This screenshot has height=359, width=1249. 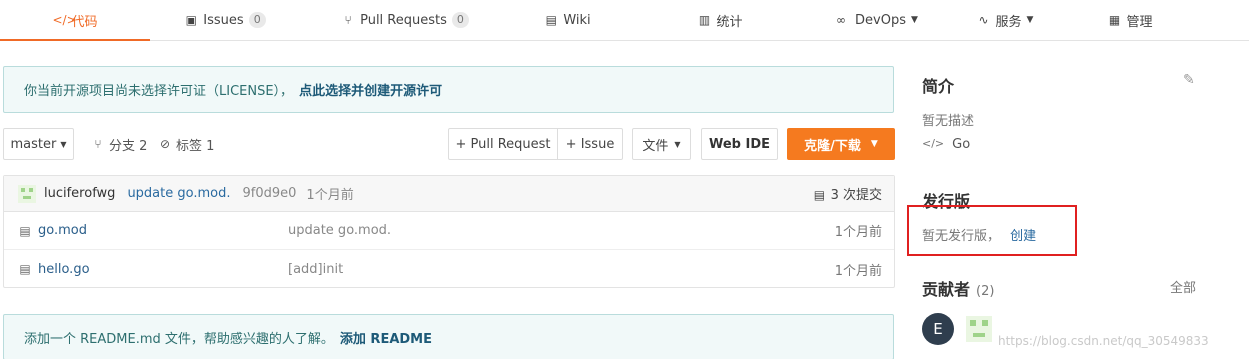 What do you see at coordinates (405, 20) in the screenshot?
I see `tab-pull-requests: ⑂ Pull Requests 0` at bounding box center [405, 20].